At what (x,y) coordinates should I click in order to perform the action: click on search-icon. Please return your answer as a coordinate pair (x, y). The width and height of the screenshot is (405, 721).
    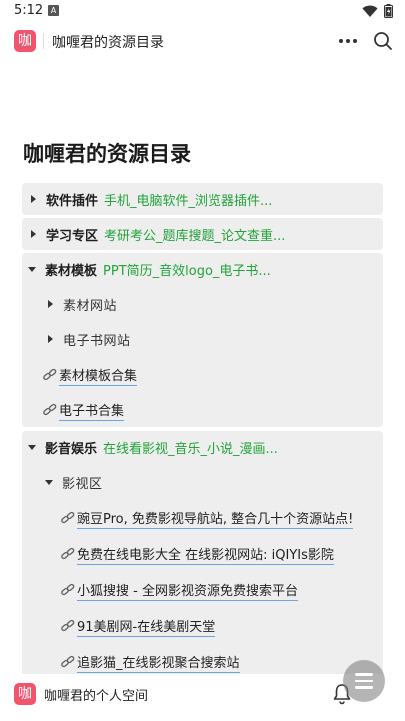
    Looking at the image, I should click on (383, 41).